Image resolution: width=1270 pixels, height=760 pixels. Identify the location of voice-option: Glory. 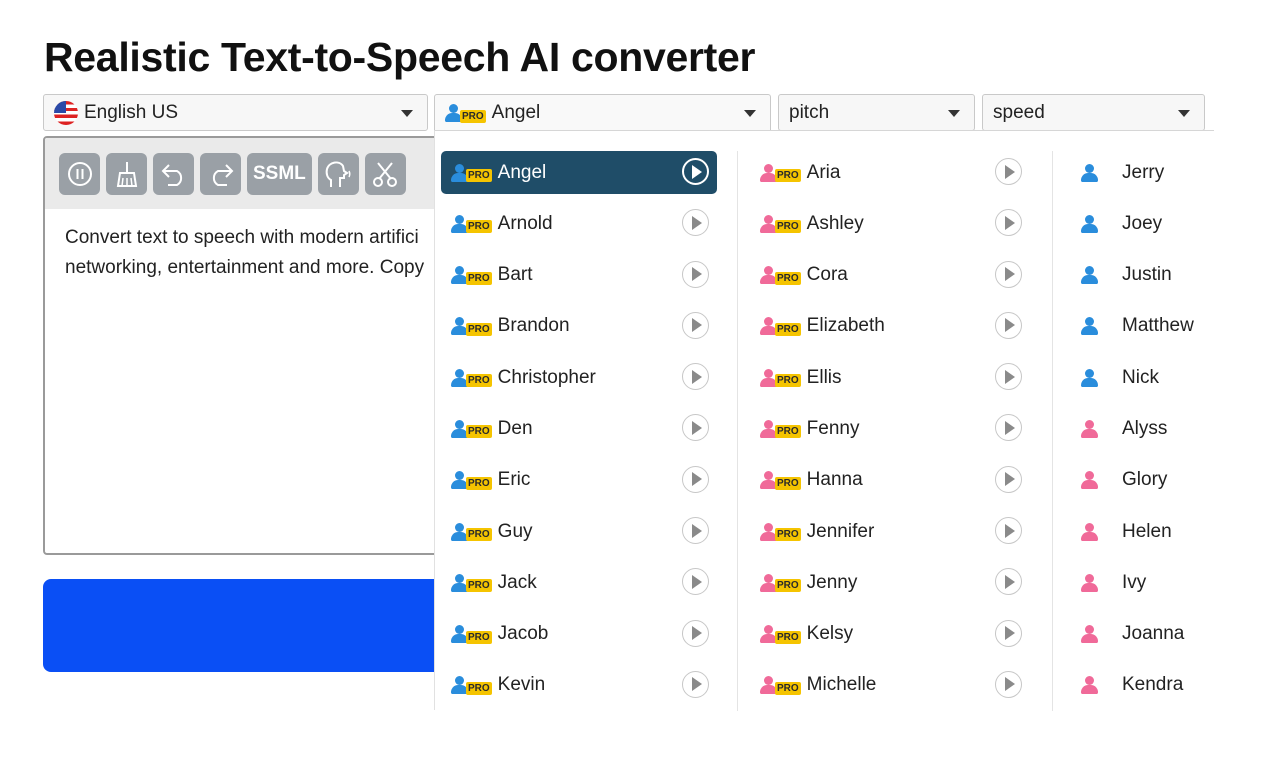
(1140, 480).